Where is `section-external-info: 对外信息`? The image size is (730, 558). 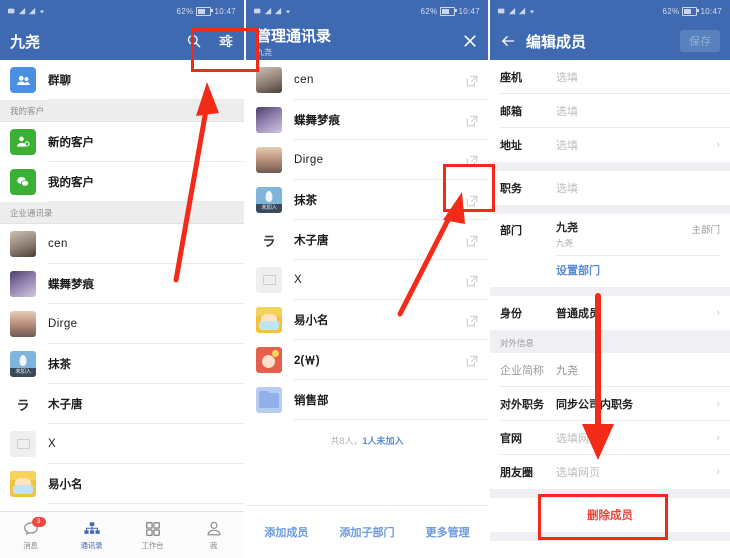 section-external-info: 对外信息 is located at coordinates (610, 341).